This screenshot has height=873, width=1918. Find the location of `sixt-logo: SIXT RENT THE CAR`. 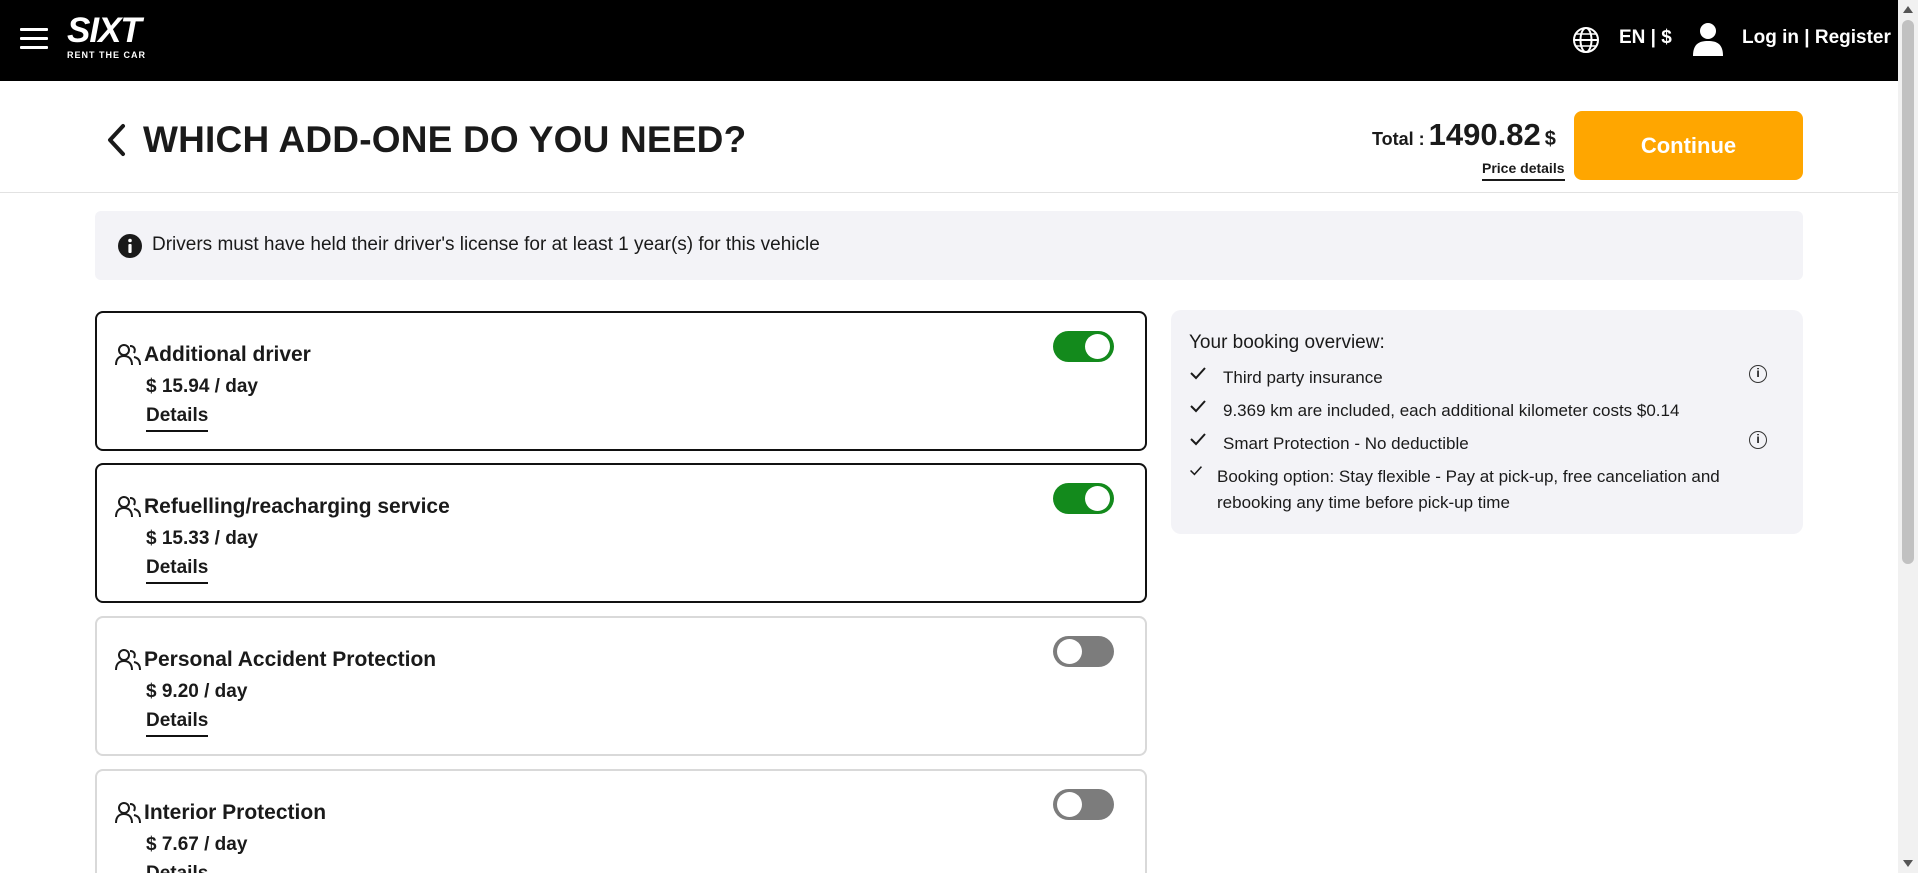

sixt-logo: SIXT RENT THE CAR is located at coordinates (106, 35).